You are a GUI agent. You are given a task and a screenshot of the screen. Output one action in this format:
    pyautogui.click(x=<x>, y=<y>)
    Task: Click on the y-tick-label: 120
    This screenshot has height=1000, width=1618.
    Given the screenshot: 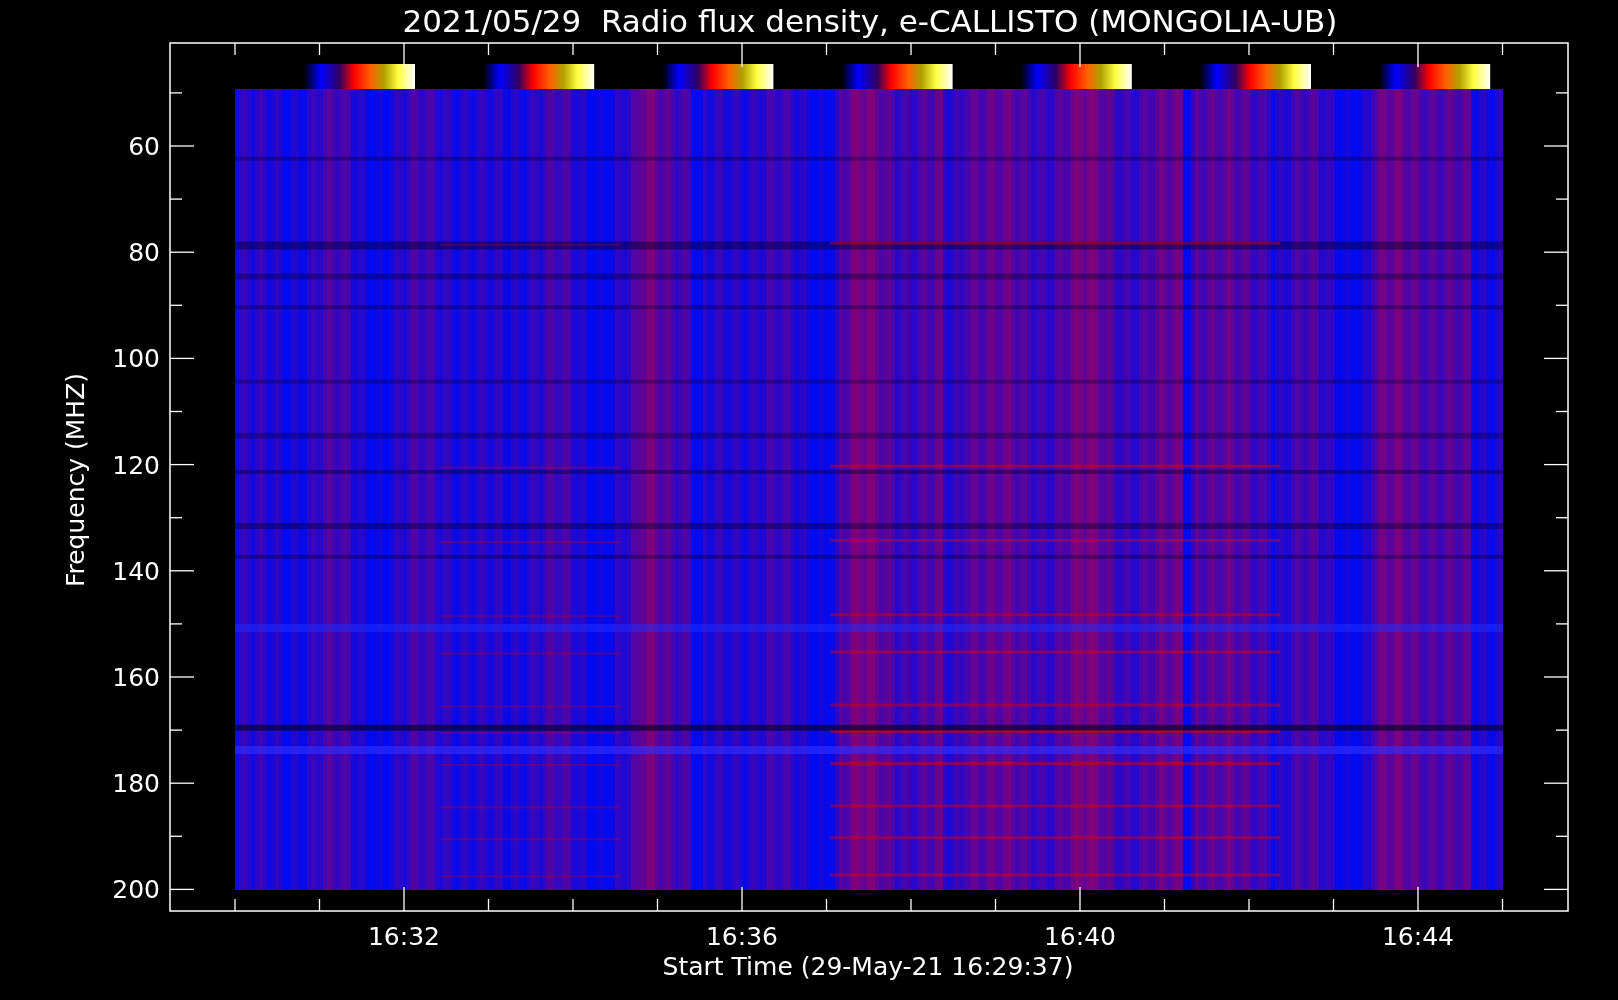 What is the action you would take?
    pyautogui.click(x=136, y=465)
    